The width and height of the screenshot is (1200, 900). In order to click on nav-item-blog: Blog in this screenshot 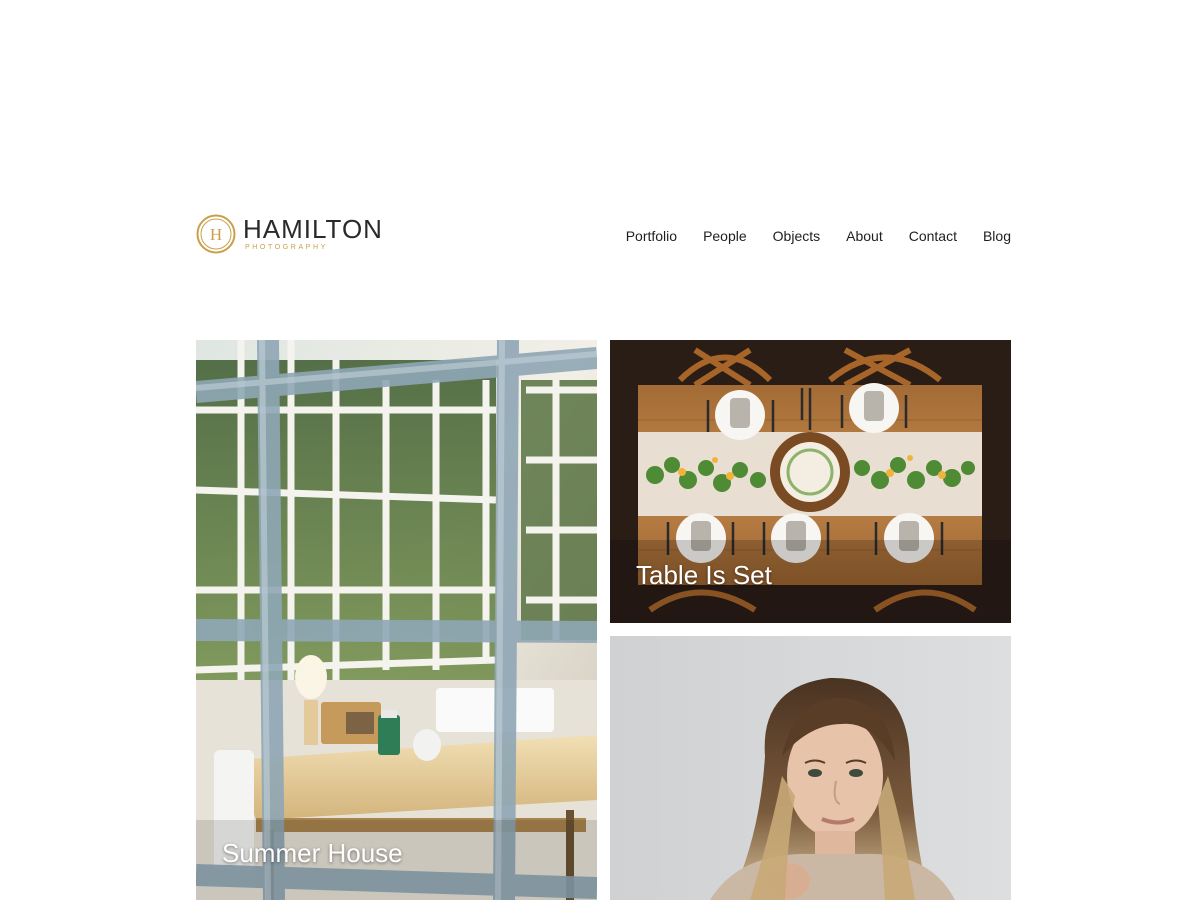, I will do `click(997, 236)`.